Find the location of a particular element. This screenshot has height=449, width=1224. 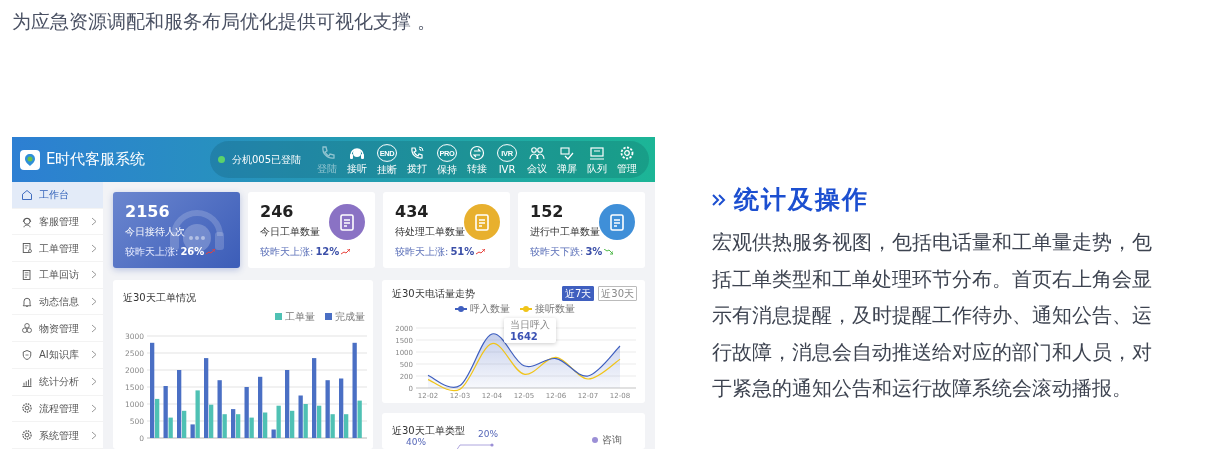

legend-label: 咨询 is located at coordinates (612, 440).